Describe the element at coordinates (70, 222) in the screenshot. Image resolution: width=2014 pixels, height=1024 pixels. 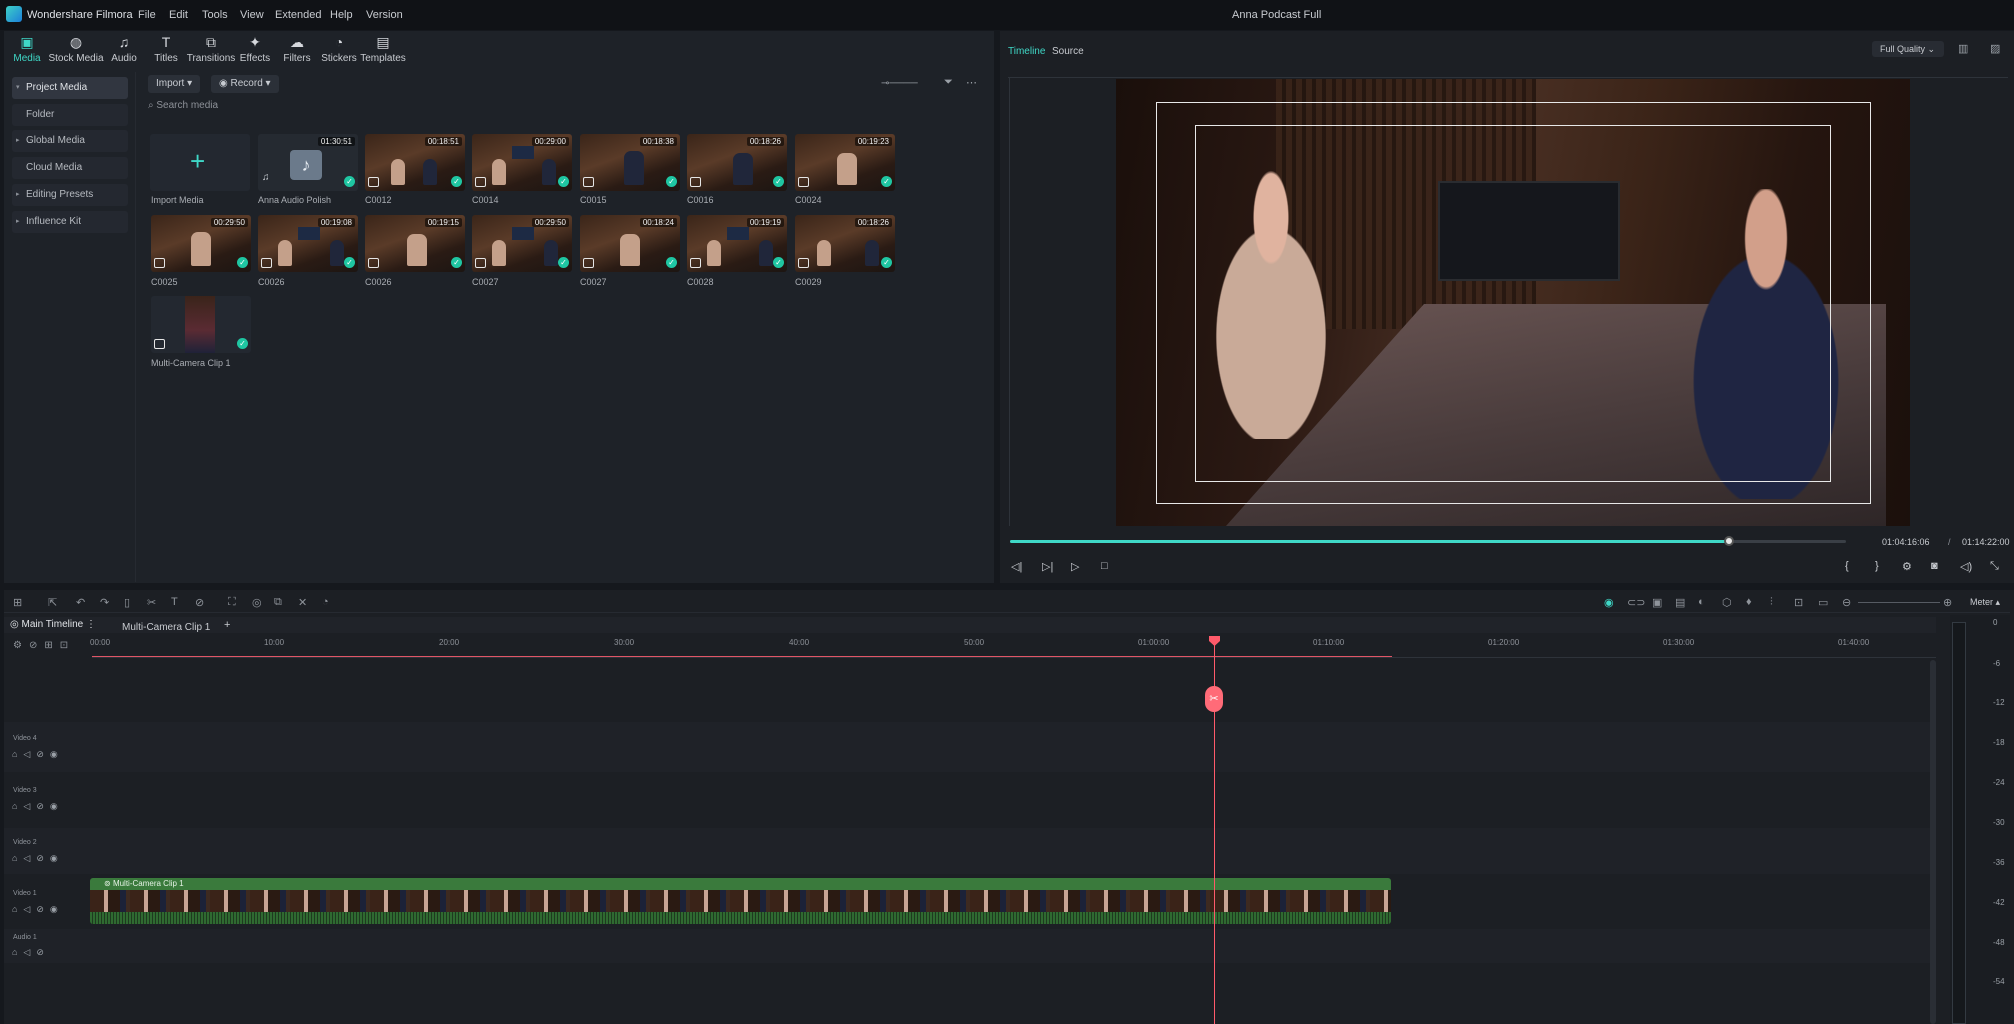
I see `sidebar-item-influence-kit: ▸ Influence Kit` at that location.